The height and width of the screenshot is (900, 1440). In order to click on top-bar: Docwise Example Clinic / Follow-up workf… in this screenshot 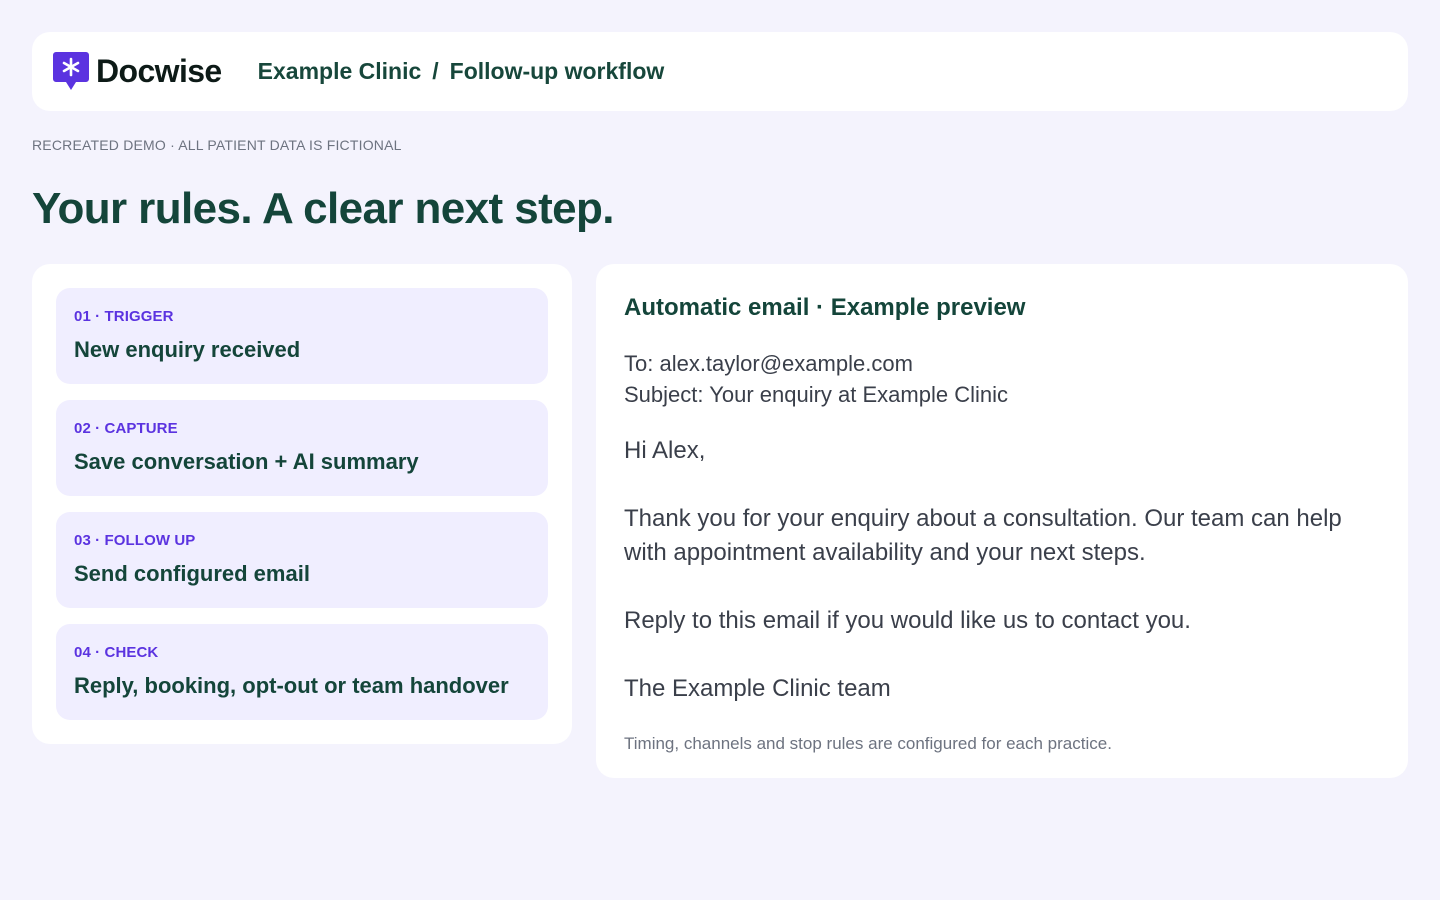, I will do `click(720, 71)`.